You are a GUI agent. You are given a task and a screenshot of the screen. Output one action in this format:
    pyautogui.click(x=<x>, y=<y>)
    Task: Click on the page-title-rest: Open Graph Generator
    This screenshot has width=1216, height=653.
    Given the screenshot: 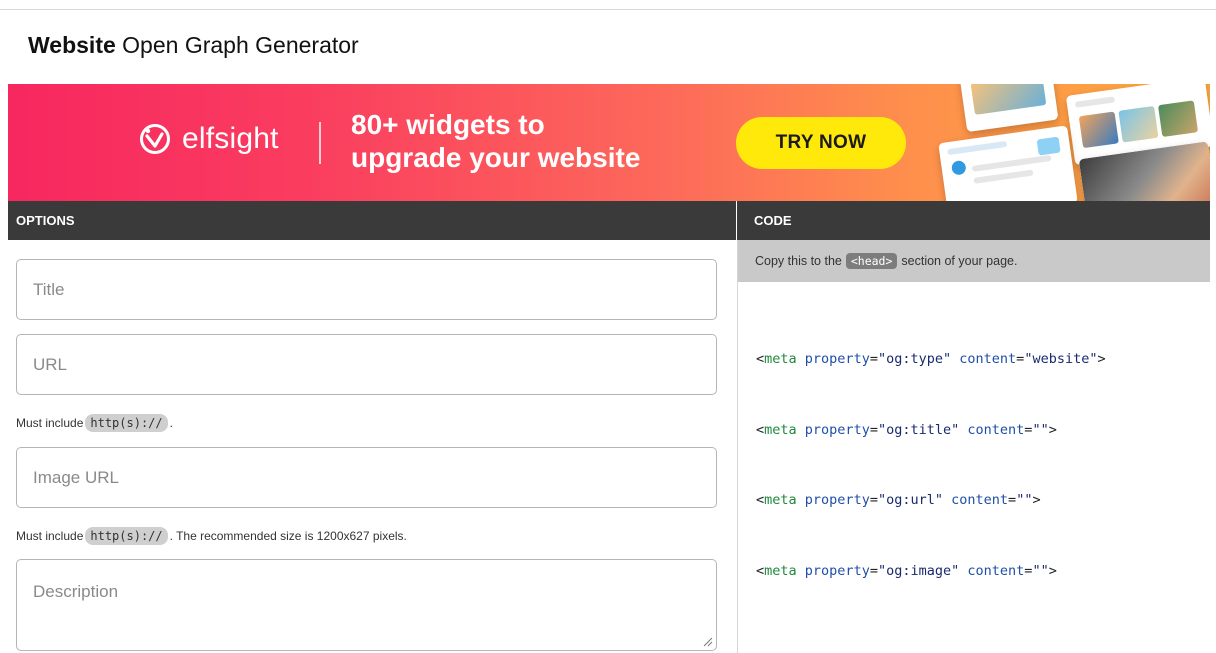 What is the action you would take?
    pyautogui.click(x=240, y=45)
    